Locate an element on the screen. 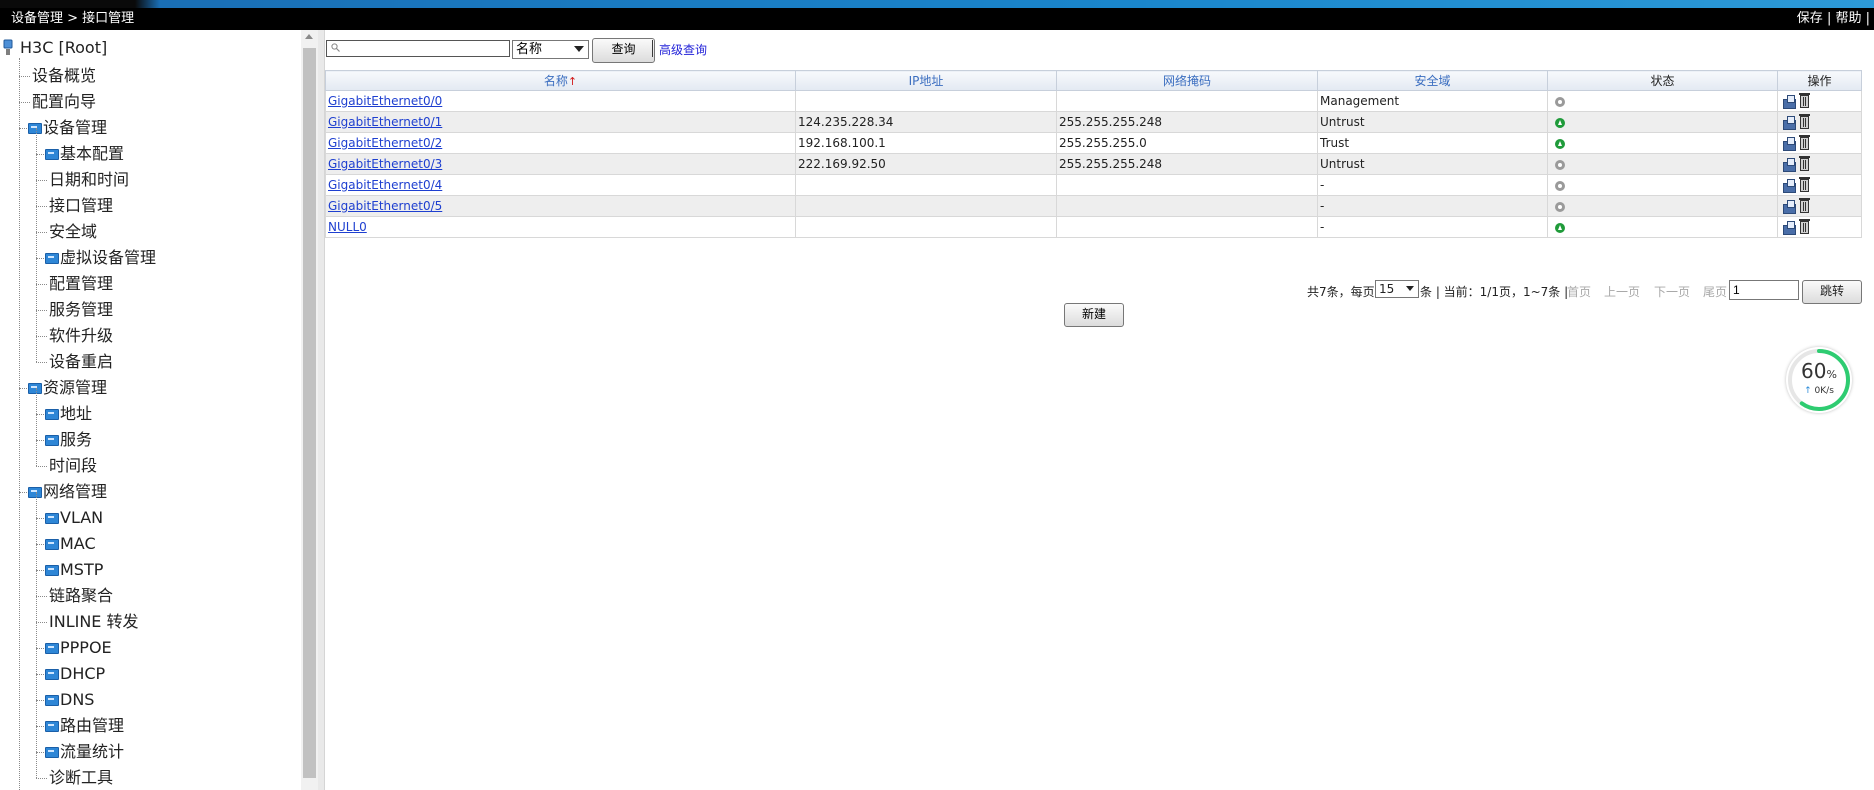 The width and height of the screenshot is (1874, 790). last-page-link: 尾页 is located at coordinates (1715, 291).